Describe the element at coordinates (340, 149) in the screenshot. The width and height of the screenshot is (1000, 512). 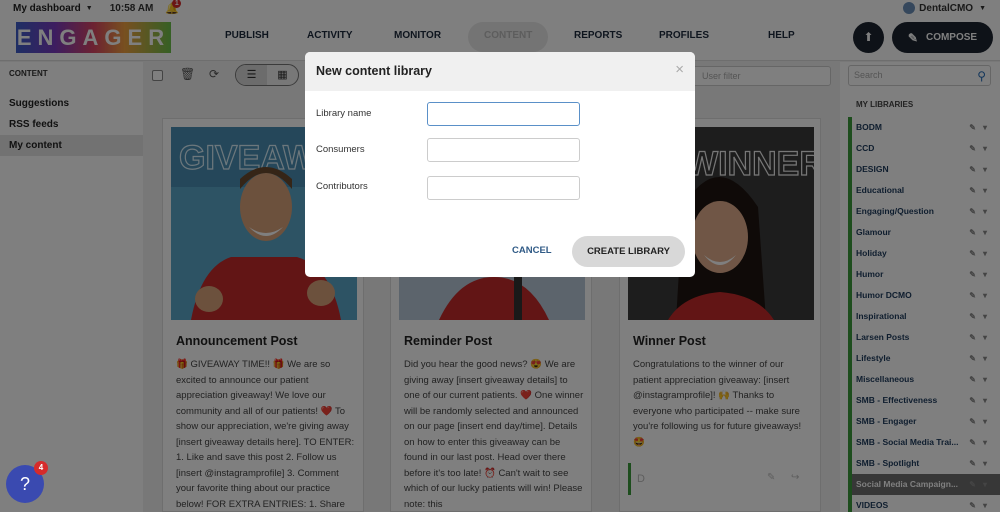
I see `consumers-label: Consumers` at that location.